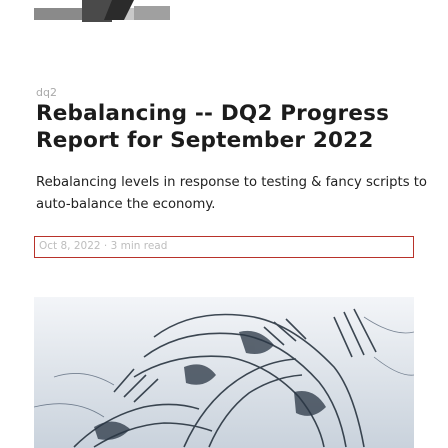  Describe the element at coordinates (224, 247) in the screenshot. I see `post-meta-box: Oct 8, 2022 · 3 min read` at that location.